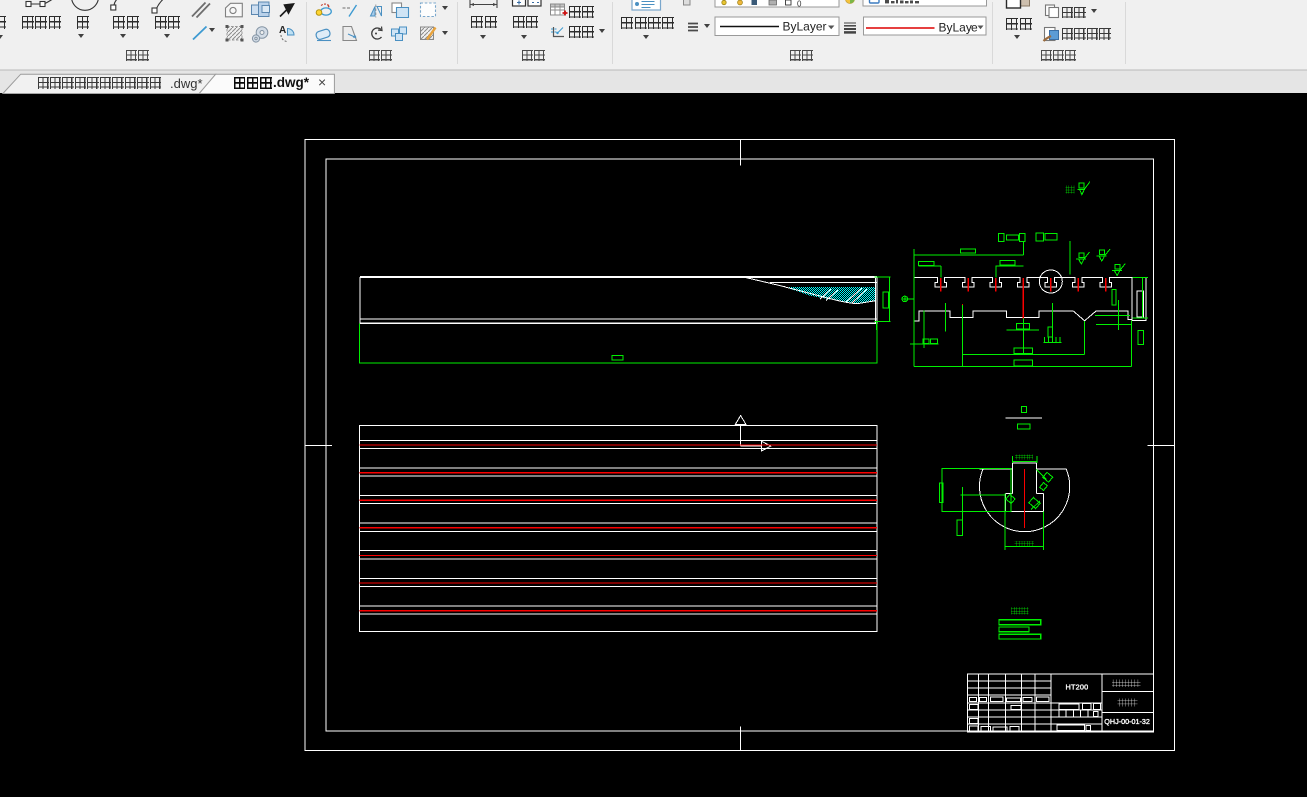 The image size is (1307, 797). What do you see at coordinates (1077, 687) in the screenshot?
I see `svg-text: HT200` at bounding box center [1077, 687].